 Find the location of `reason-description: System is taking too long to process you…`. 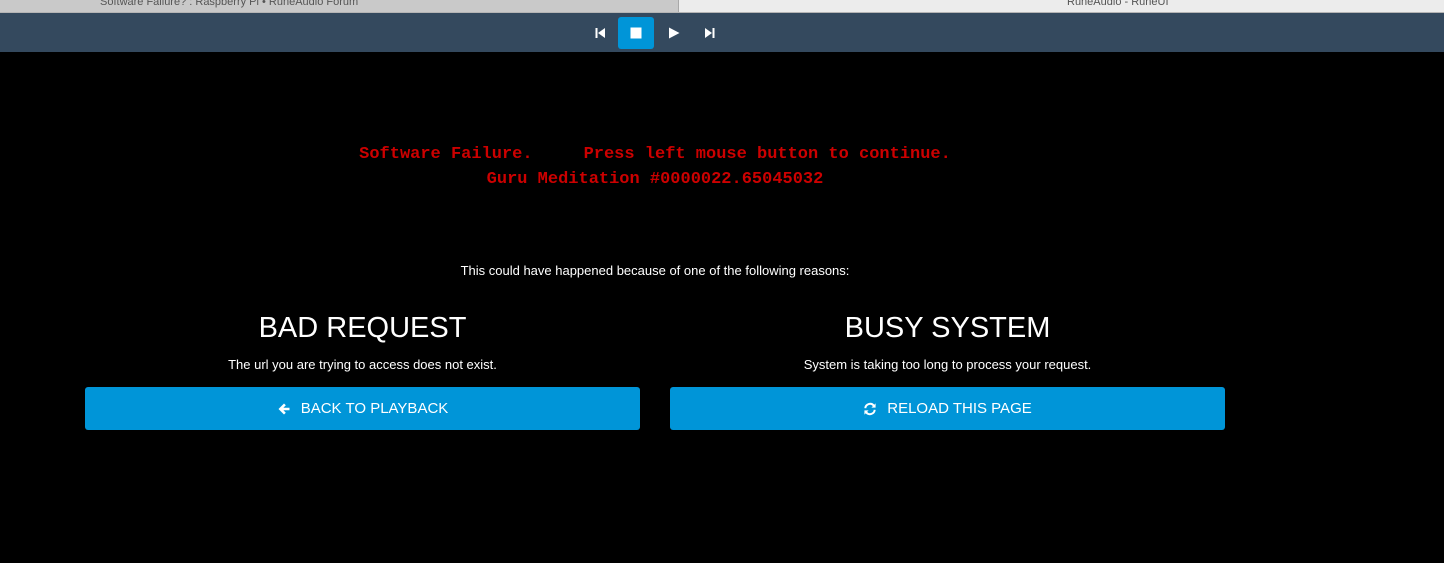

reason-description: System is taking too long to process you… is located at coordinates (947, 364).